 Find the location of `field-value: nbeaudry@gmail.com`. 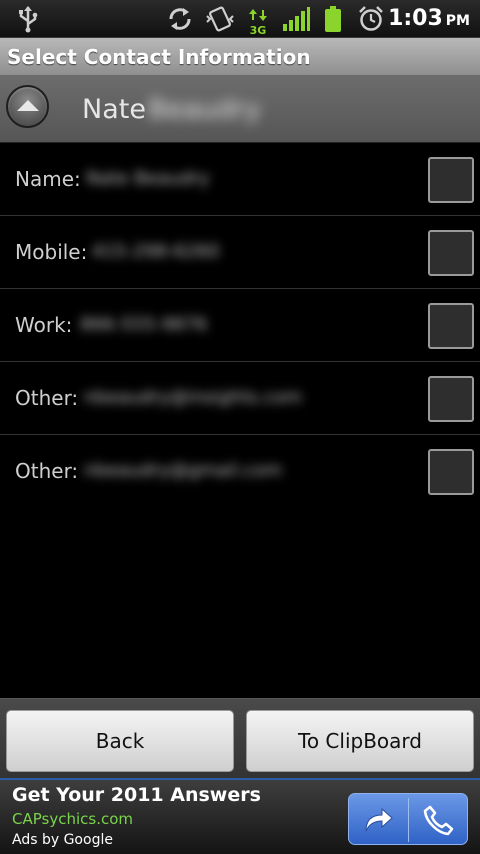

field-value: nbeaudry@gmail.com is located at coordinates (183, 470).